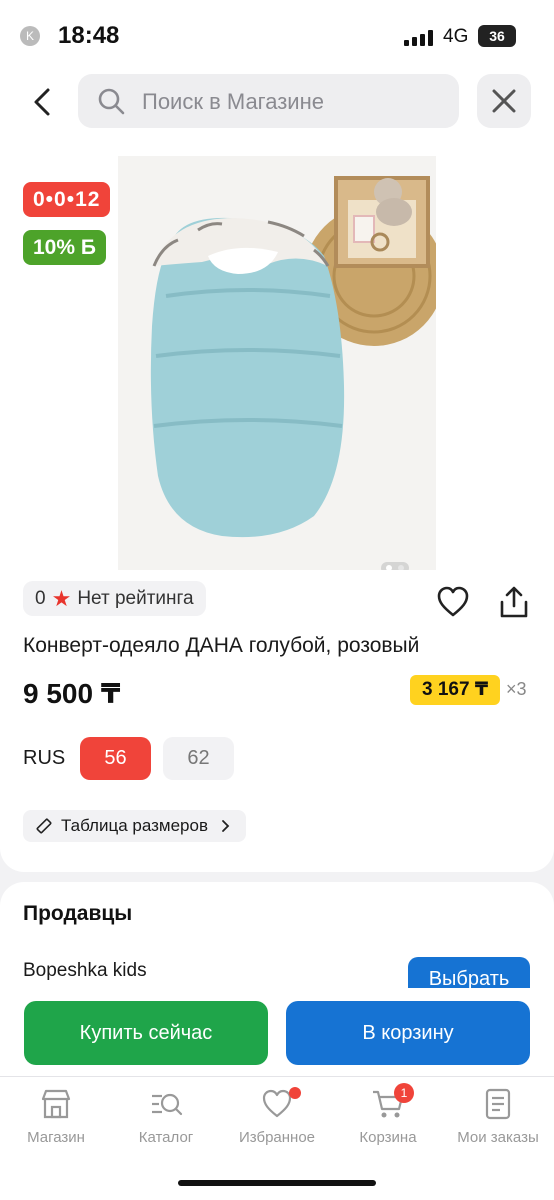 Image resolution: width=554 pixels, height=1200 pixels. I want to click on size-table-link: Таблица размеров, so click(134, 826).